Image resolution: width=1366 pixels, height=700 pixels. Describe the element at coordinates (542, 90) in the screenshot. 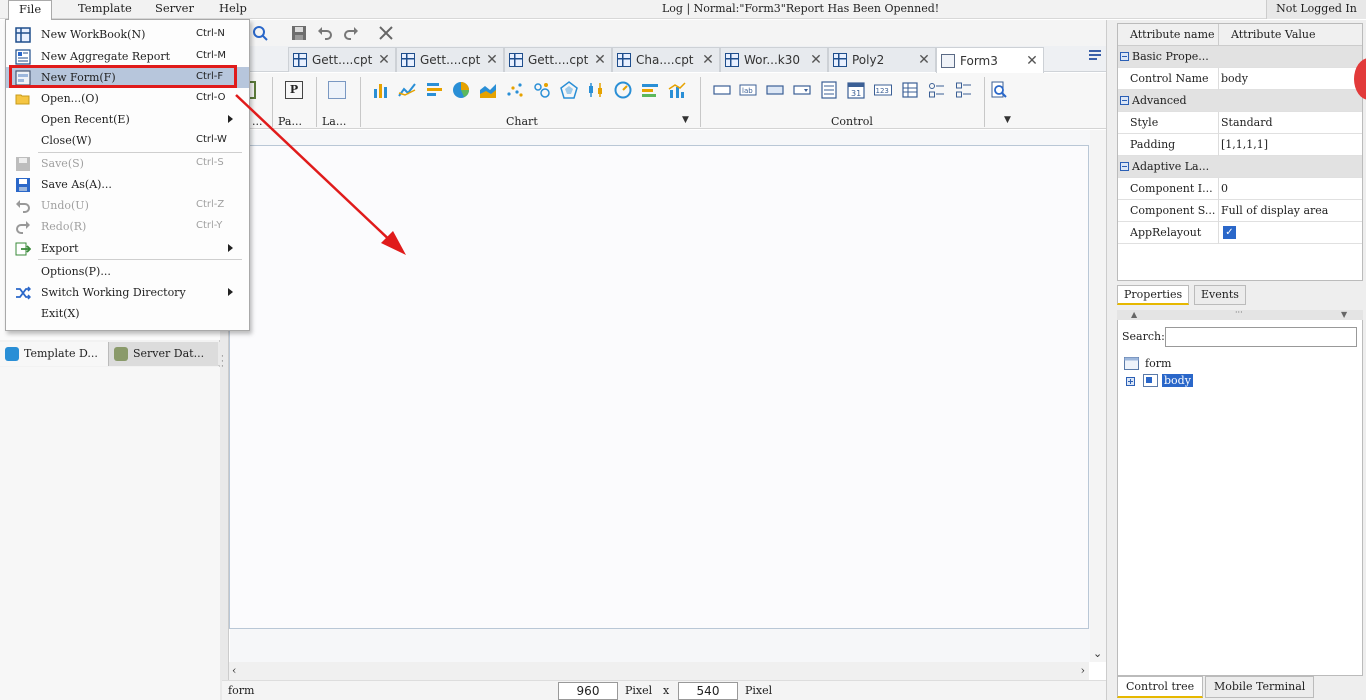

I see `bubble-chart-icon` at that location.